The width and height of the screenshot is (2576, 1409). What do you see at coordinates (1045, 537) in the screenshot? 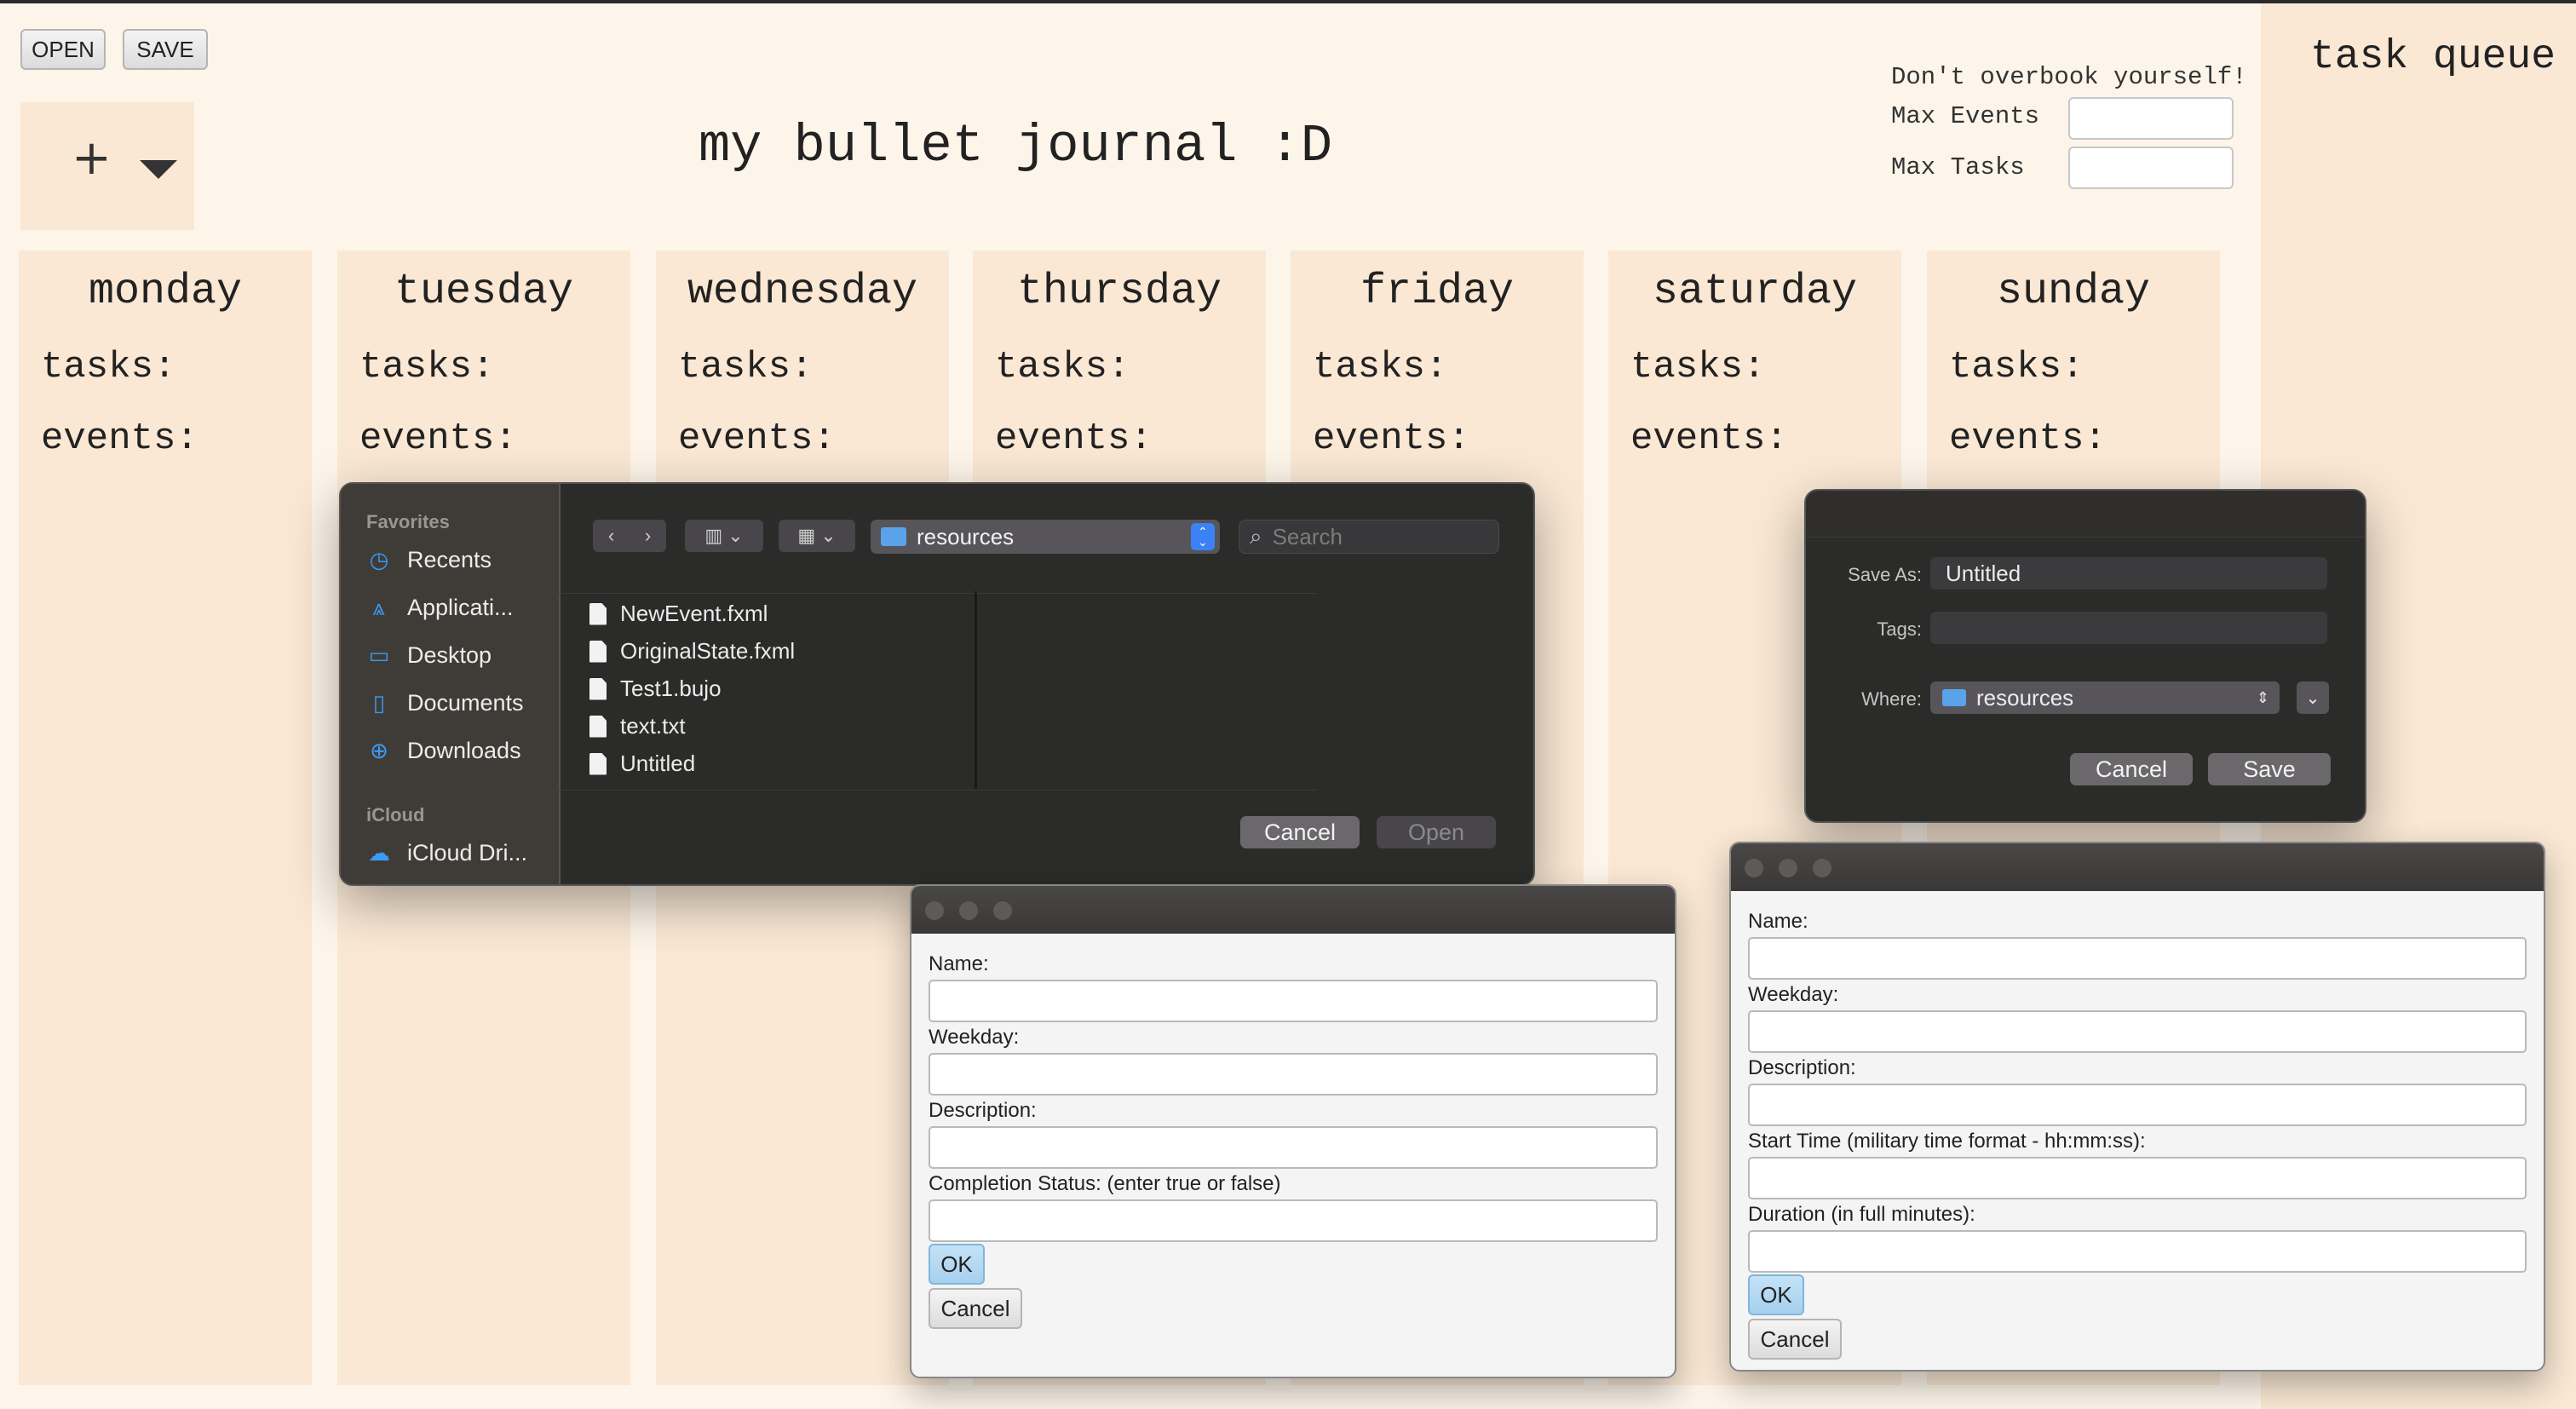
I see `location-popup: resources ⌃ ⌄` at bounding box center [1045, 537].